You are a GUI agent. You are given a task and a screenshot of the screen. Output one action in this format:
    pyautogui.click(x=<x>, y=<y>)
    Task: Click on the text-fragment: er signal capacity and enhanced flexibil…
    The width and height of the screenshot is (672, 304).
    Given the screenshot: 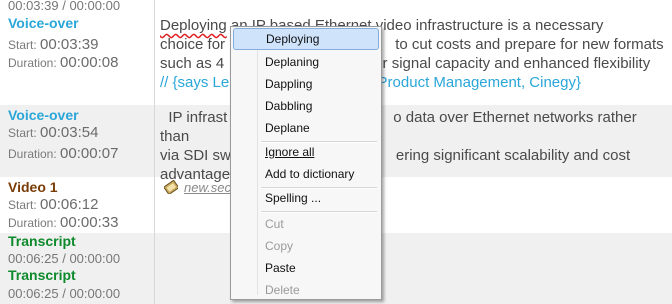 What is the action you would take?
    pyautogui.click(x=512, y=63)
    